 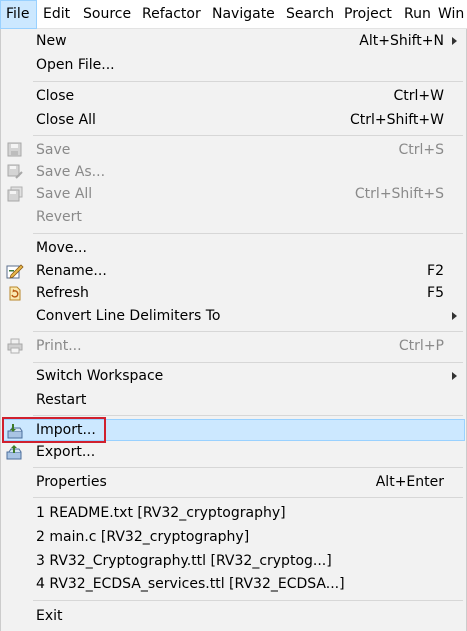 I want to click on menu-navigate: Navigate, so click(x=240, y=14).